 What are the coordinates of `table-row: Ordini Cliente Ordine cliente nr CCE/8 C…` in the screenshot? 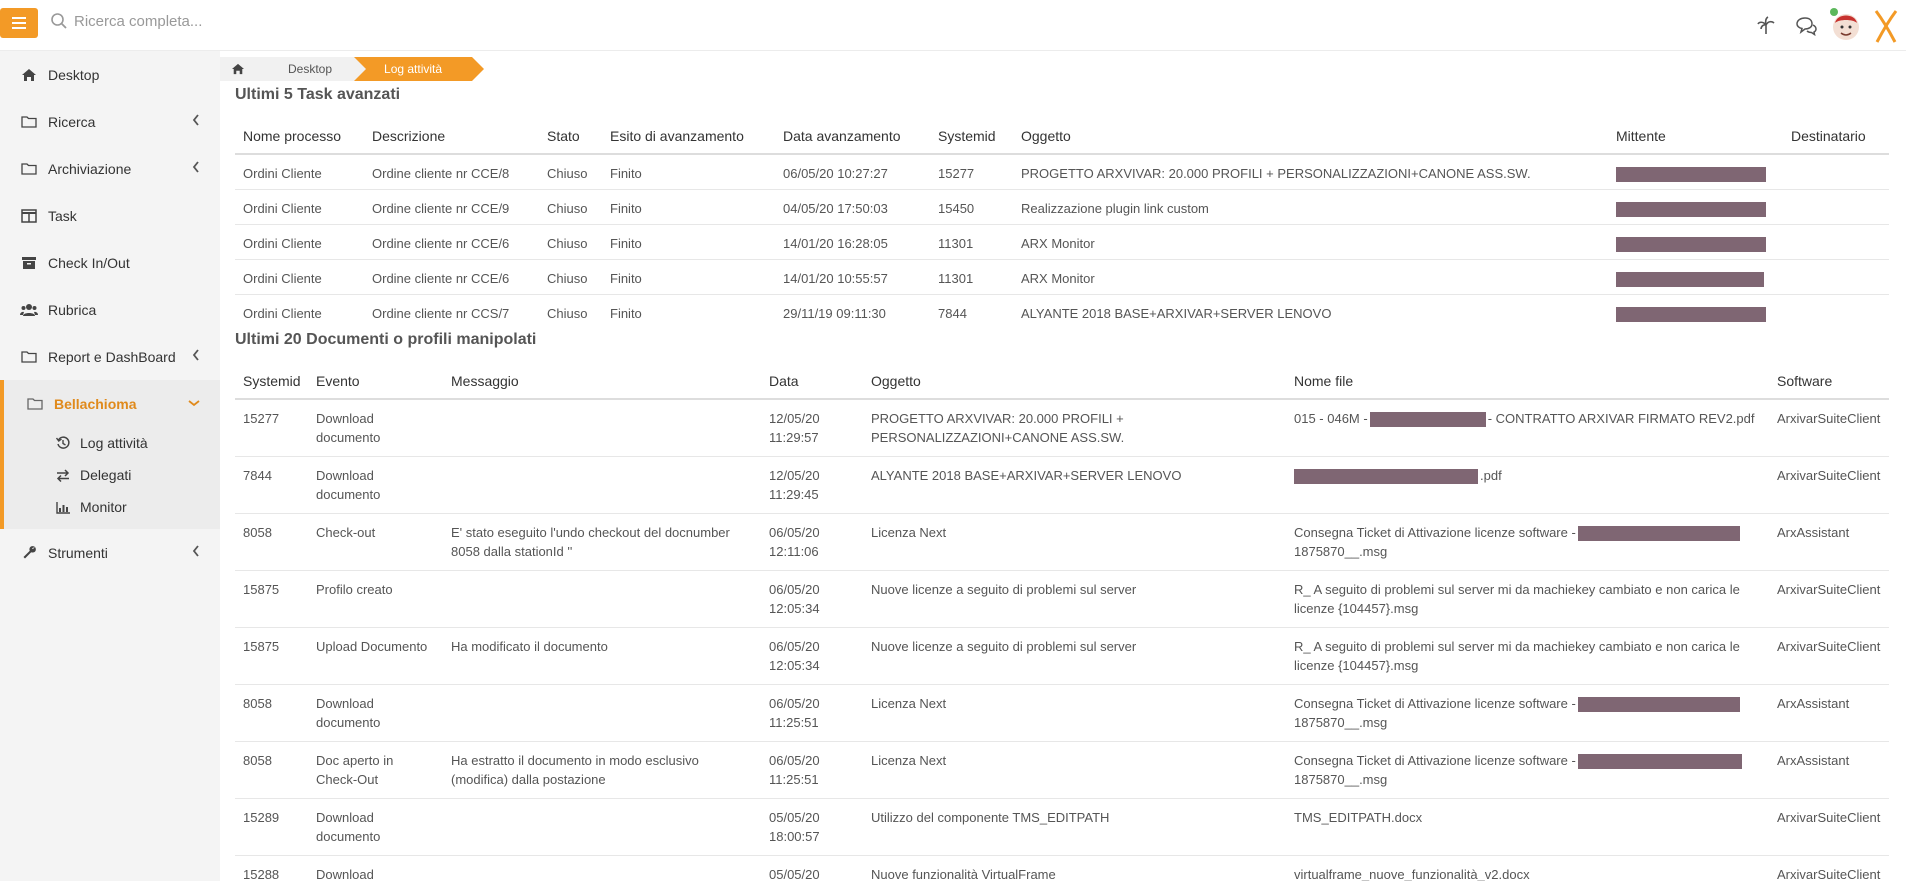 It's located at (1062, 171).